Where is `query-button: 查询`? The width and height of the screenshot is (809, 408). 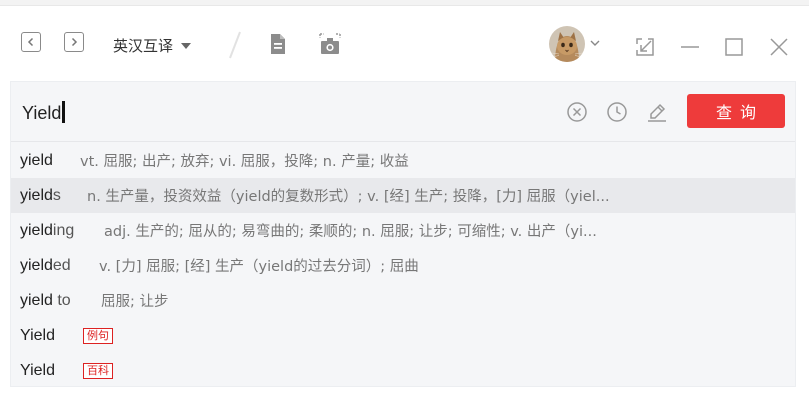 query-button: 查询 is located at coordinates (736, 111).